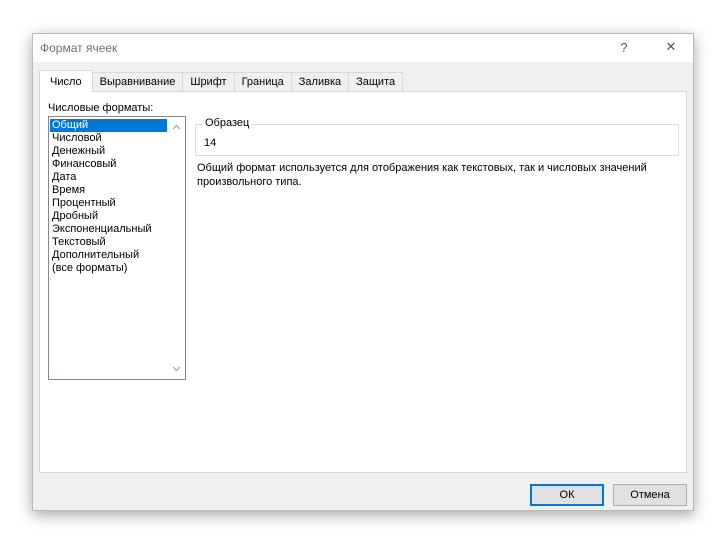 The width and height of the screenshot is (726, 544). Describe the element at coordinates (176, 248) in the screenshot. I see `list-scrollbar` at that location.